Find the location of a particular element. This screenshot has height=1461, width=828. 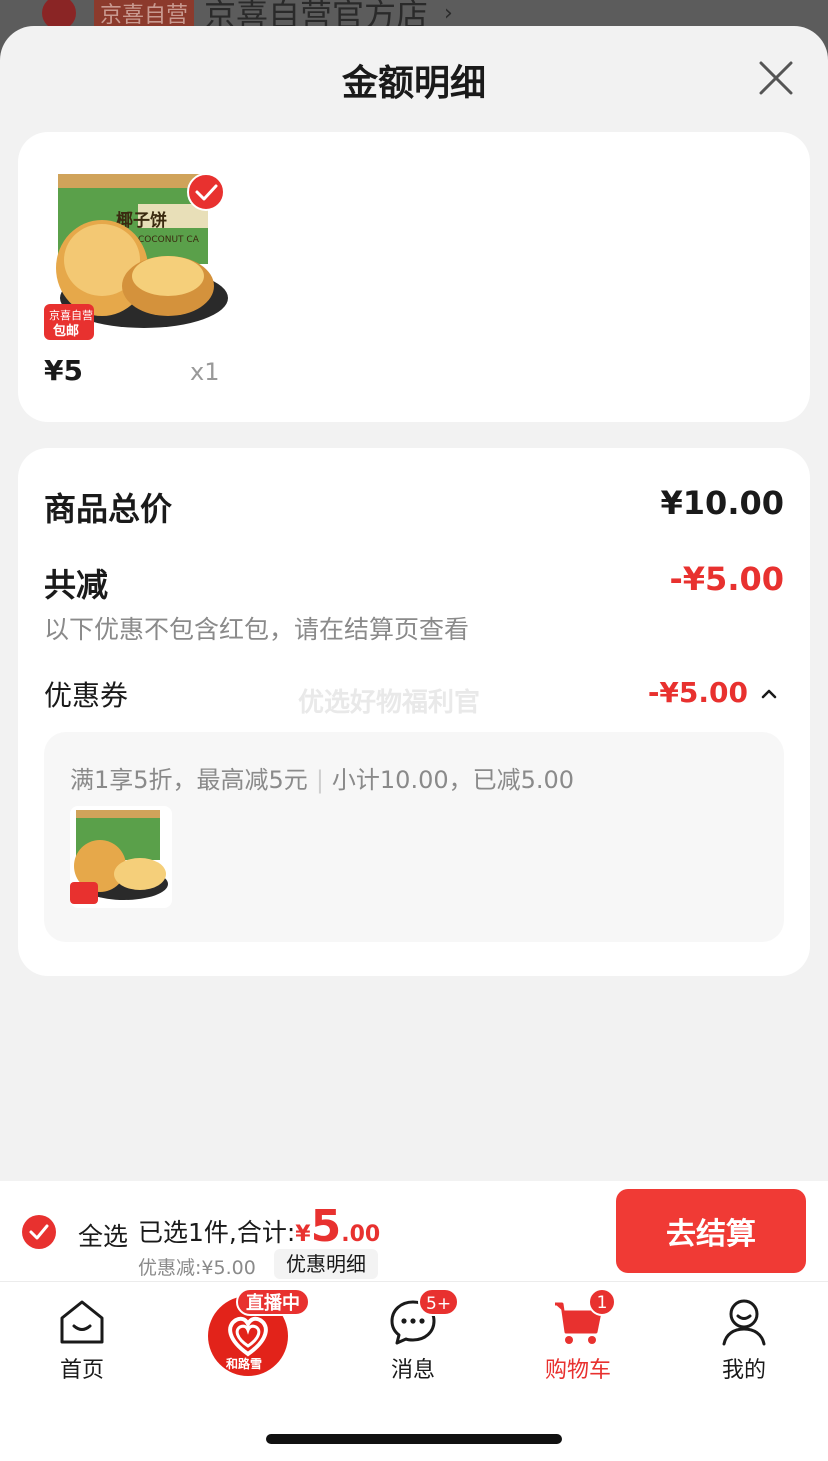

selected-text: 已选1件,合计: is located at coordinates (217, 1232).